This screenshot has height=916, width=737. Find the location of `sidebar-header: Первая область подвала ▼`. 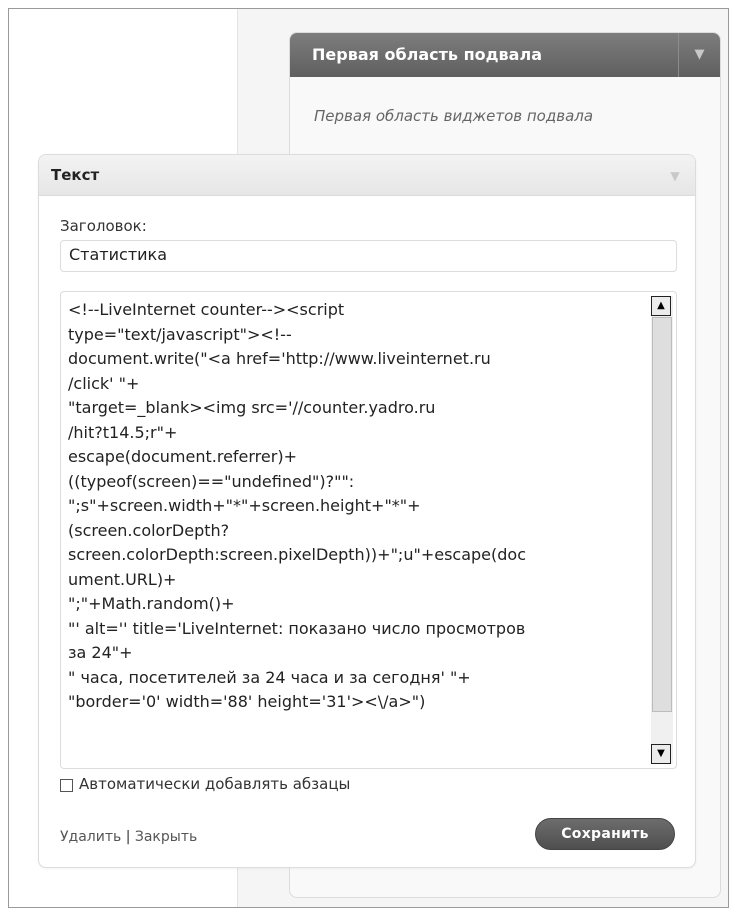

sidebar-header: Первая область подвала ▼ is located at coordinates (505, 55).